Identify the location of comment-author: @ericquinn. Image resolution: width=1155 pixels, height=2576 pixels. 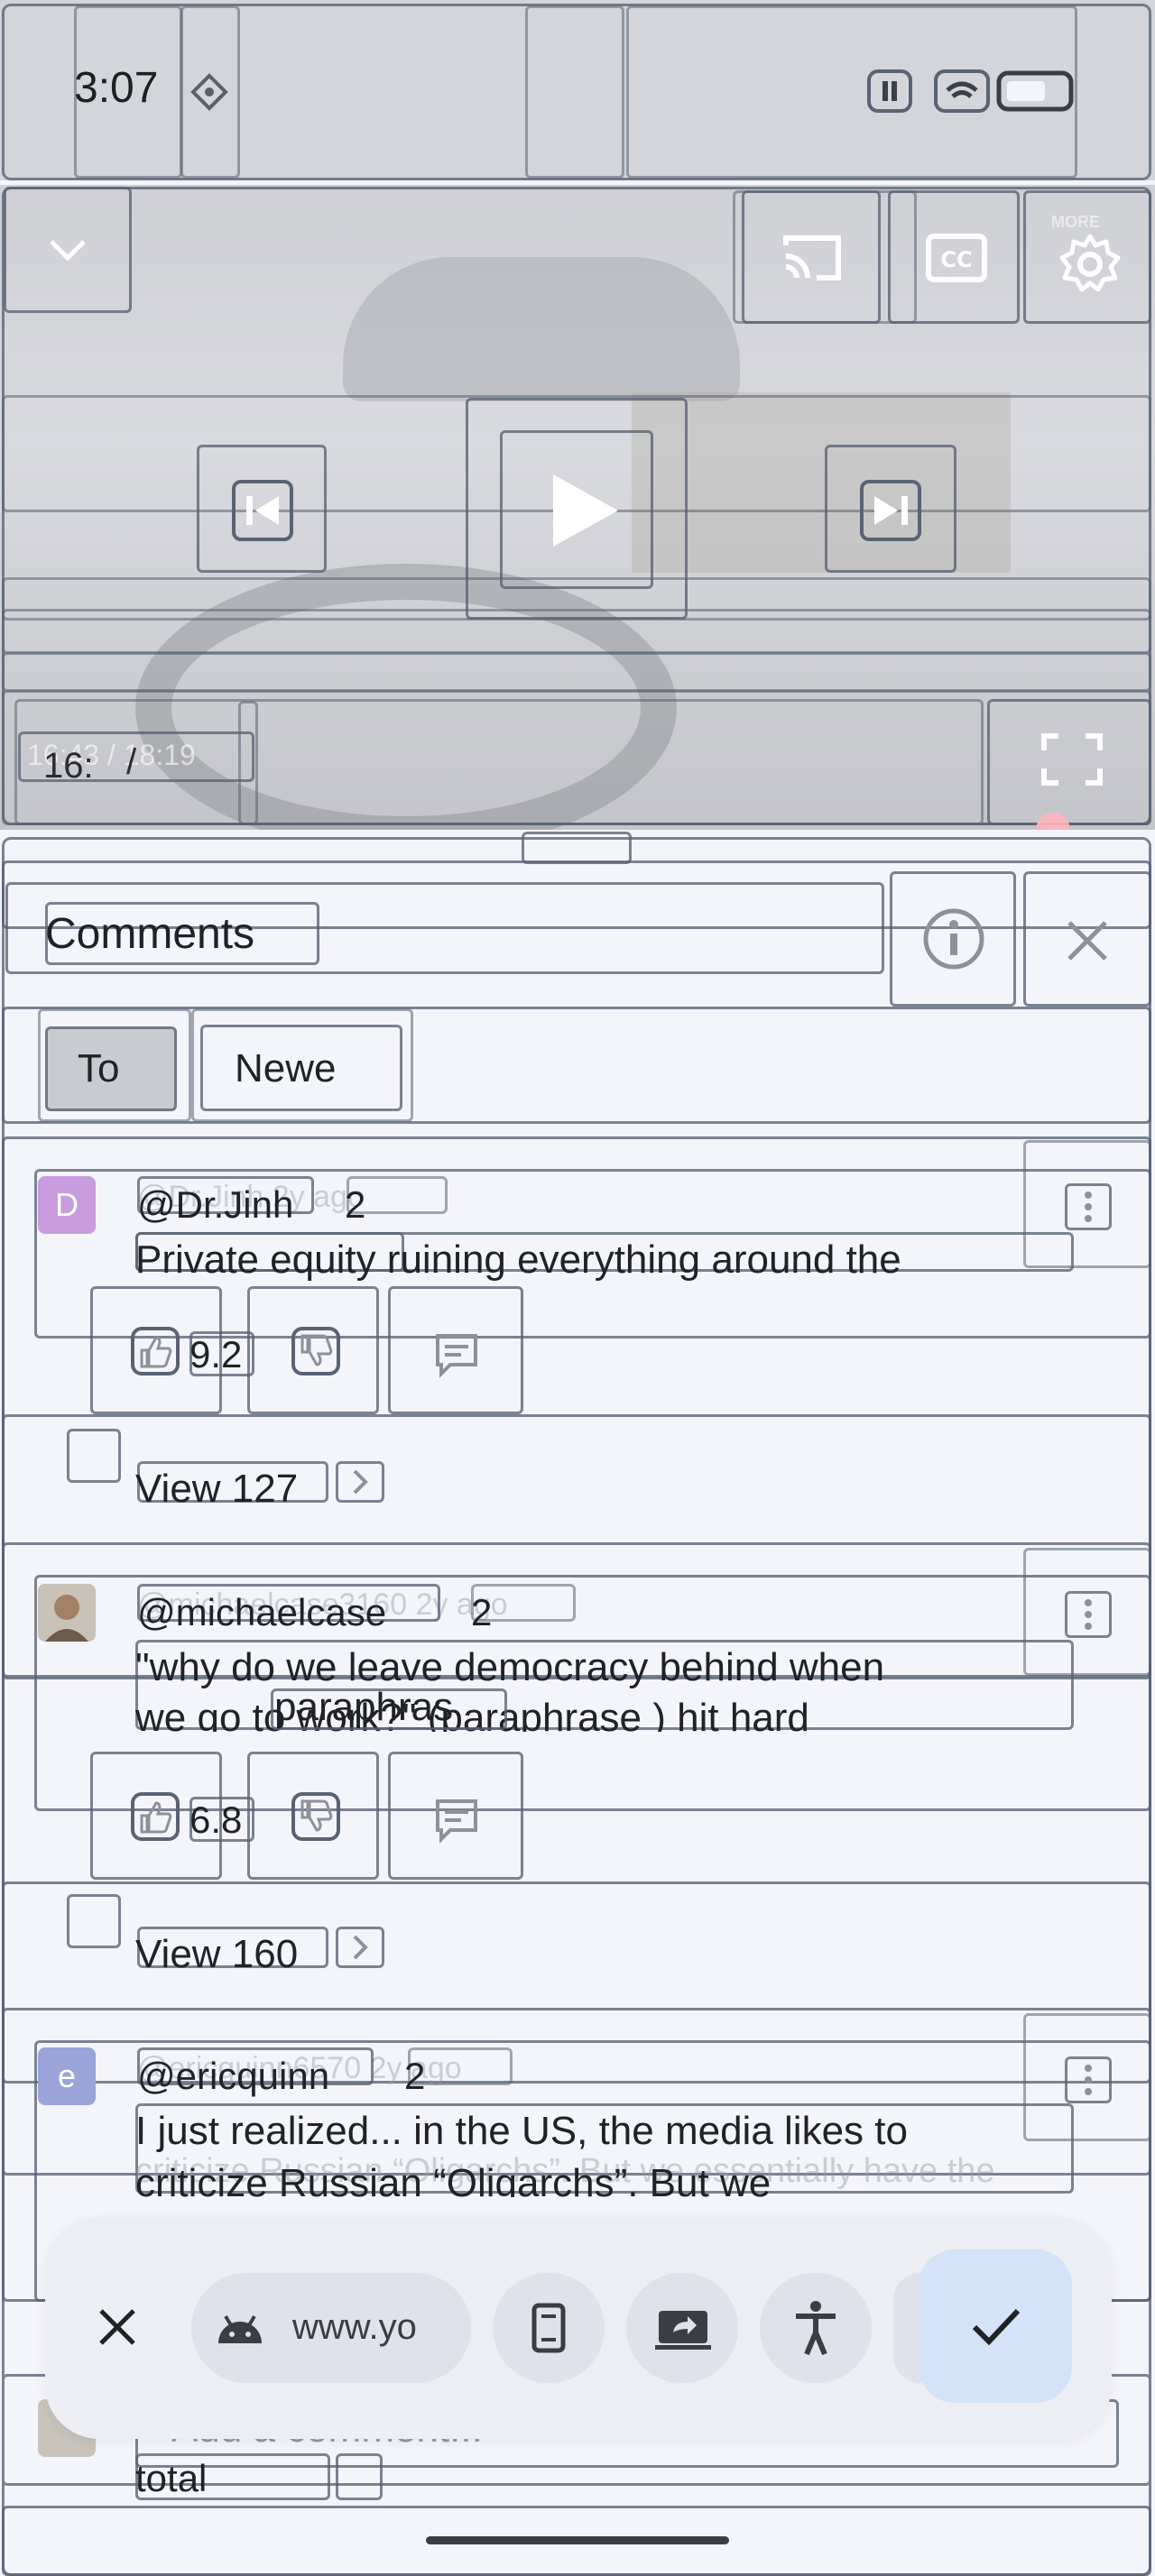
(233, 2076).